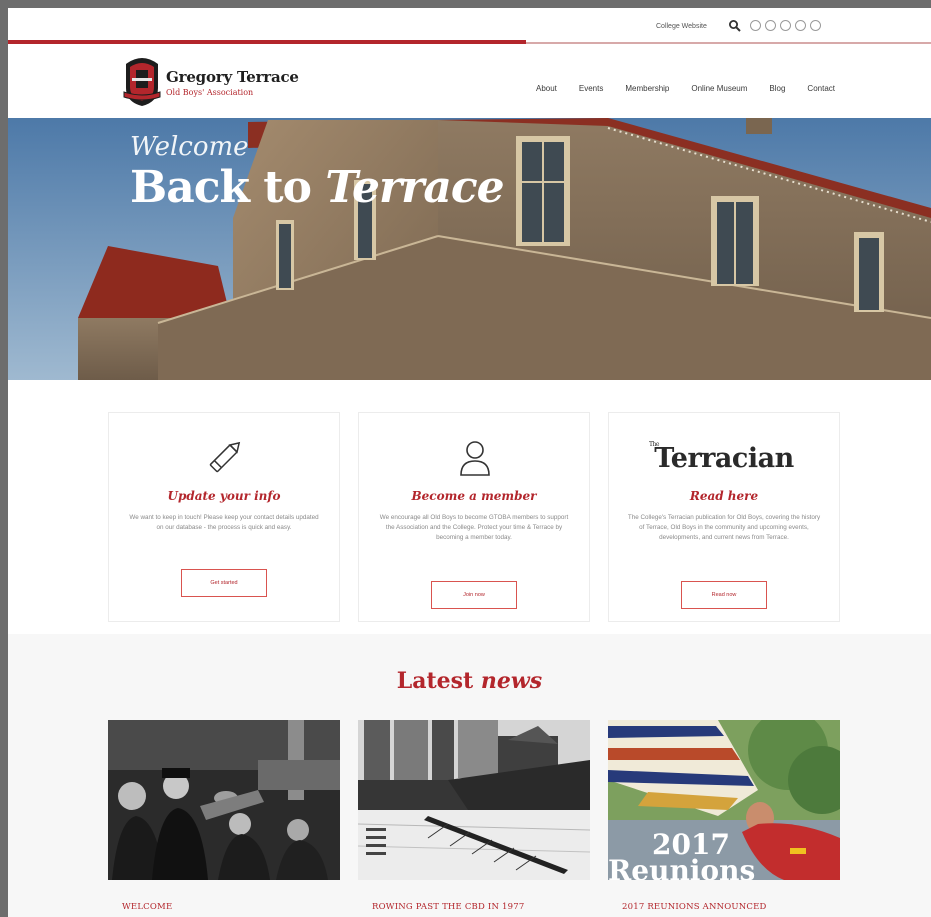 The height and width of the screenshot is (917, 931). What do you see at coordinates (654, 444) in the screenshot?
I see `terracian-masthead-prefix: The` at bounding box center [654, 444].